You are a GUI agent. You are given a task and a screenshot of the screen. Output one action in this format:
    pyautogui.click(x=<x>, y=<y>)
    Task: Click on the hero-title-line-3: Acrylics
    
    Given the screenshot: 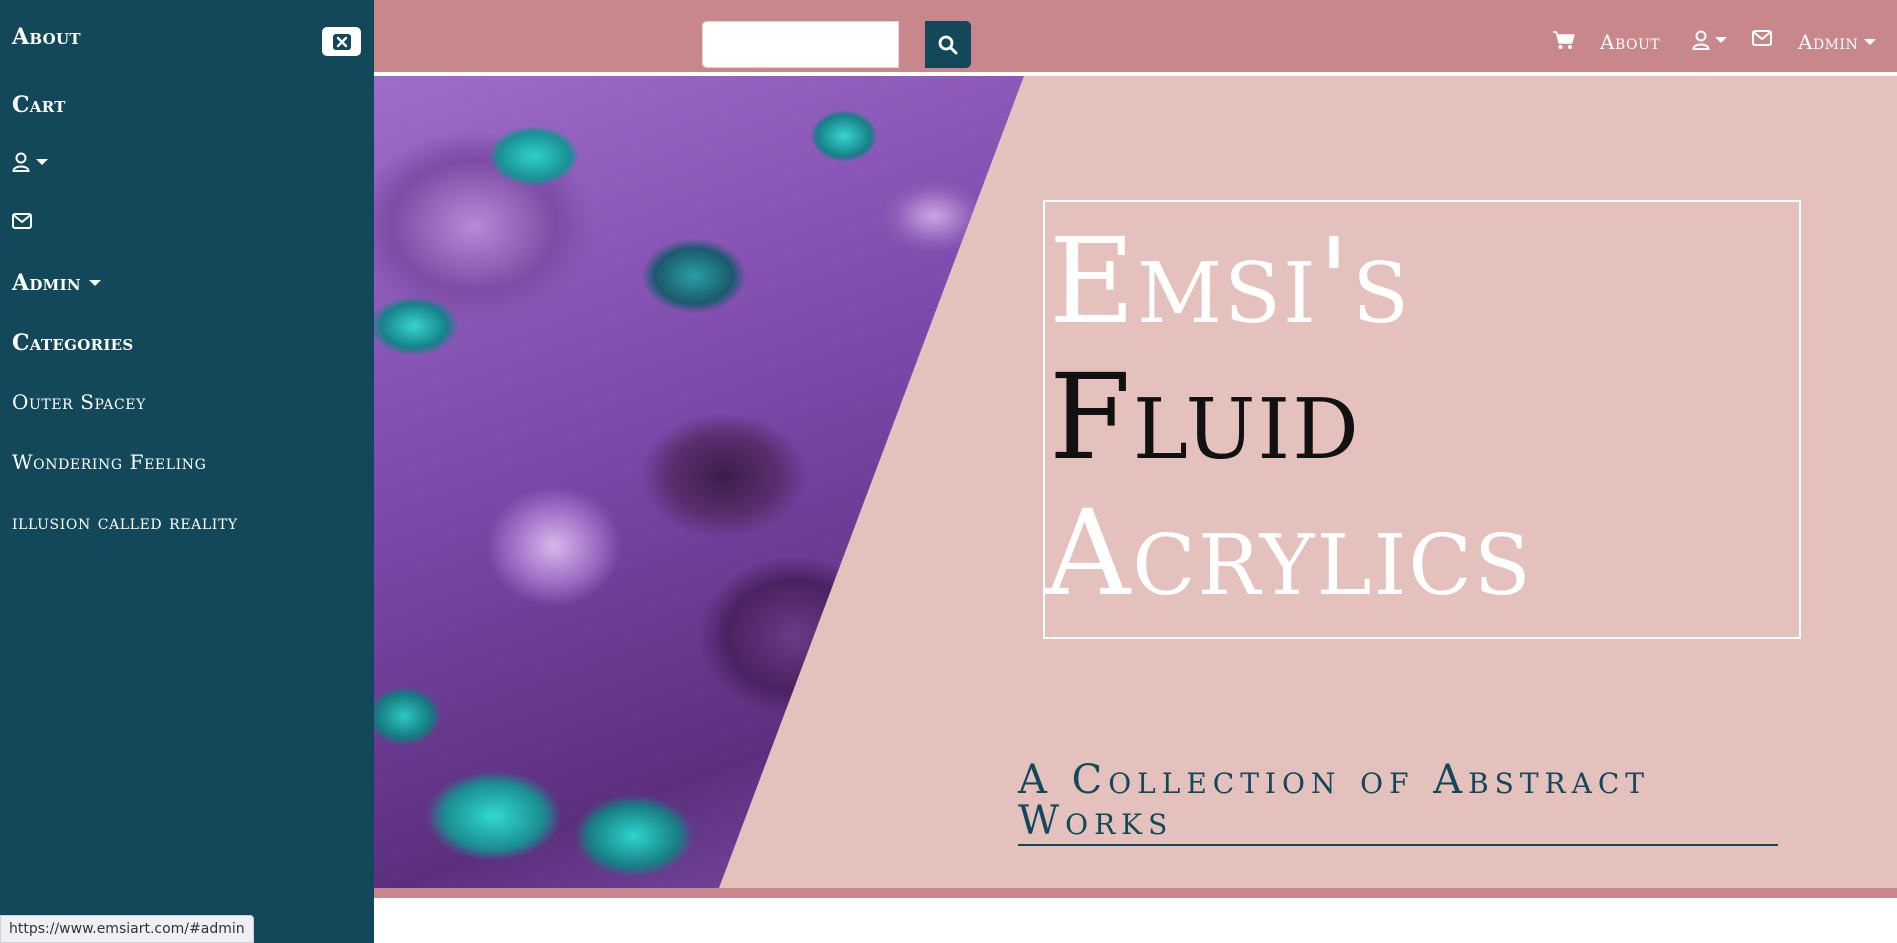 What is the action you would take?
    pyautogui.click(x=1289, y=553)
    